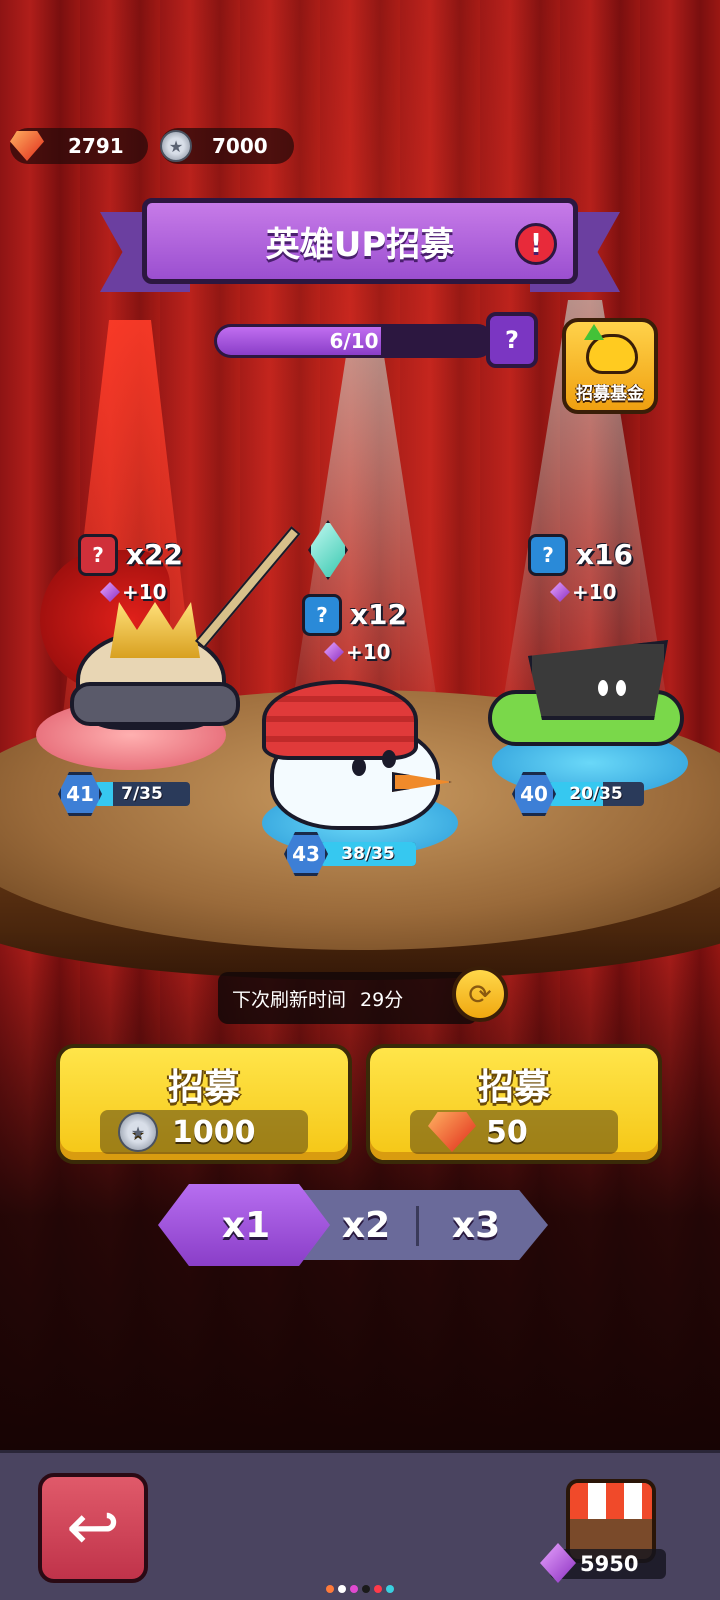 The image size is (720, 1600). I want to click on recruit-progress-bar: 6/10, so click(354, 341).